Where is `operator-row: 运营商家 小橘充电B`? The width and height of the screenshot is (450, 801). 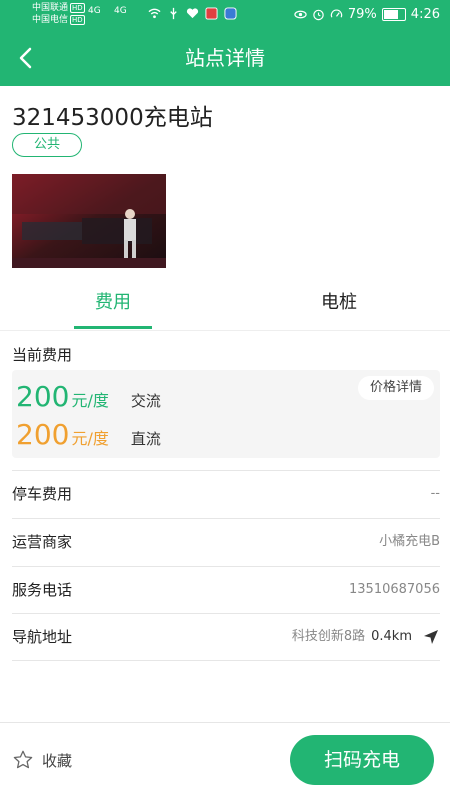 operator-row: 运营商家 小橘充电B is located at coordinates (226, 541).